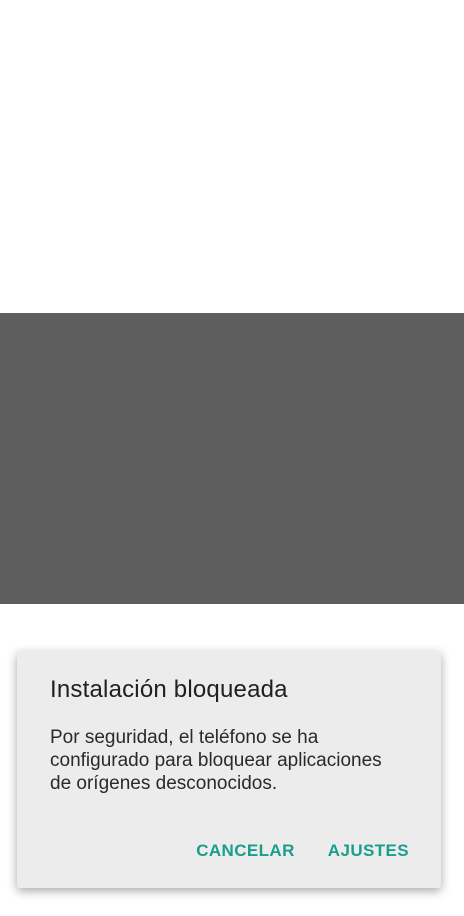  What do you see at coordinates (245, 851) in the screenshot?
I see `cancel-button: CANCELAR` at bounding box center [245, 851].